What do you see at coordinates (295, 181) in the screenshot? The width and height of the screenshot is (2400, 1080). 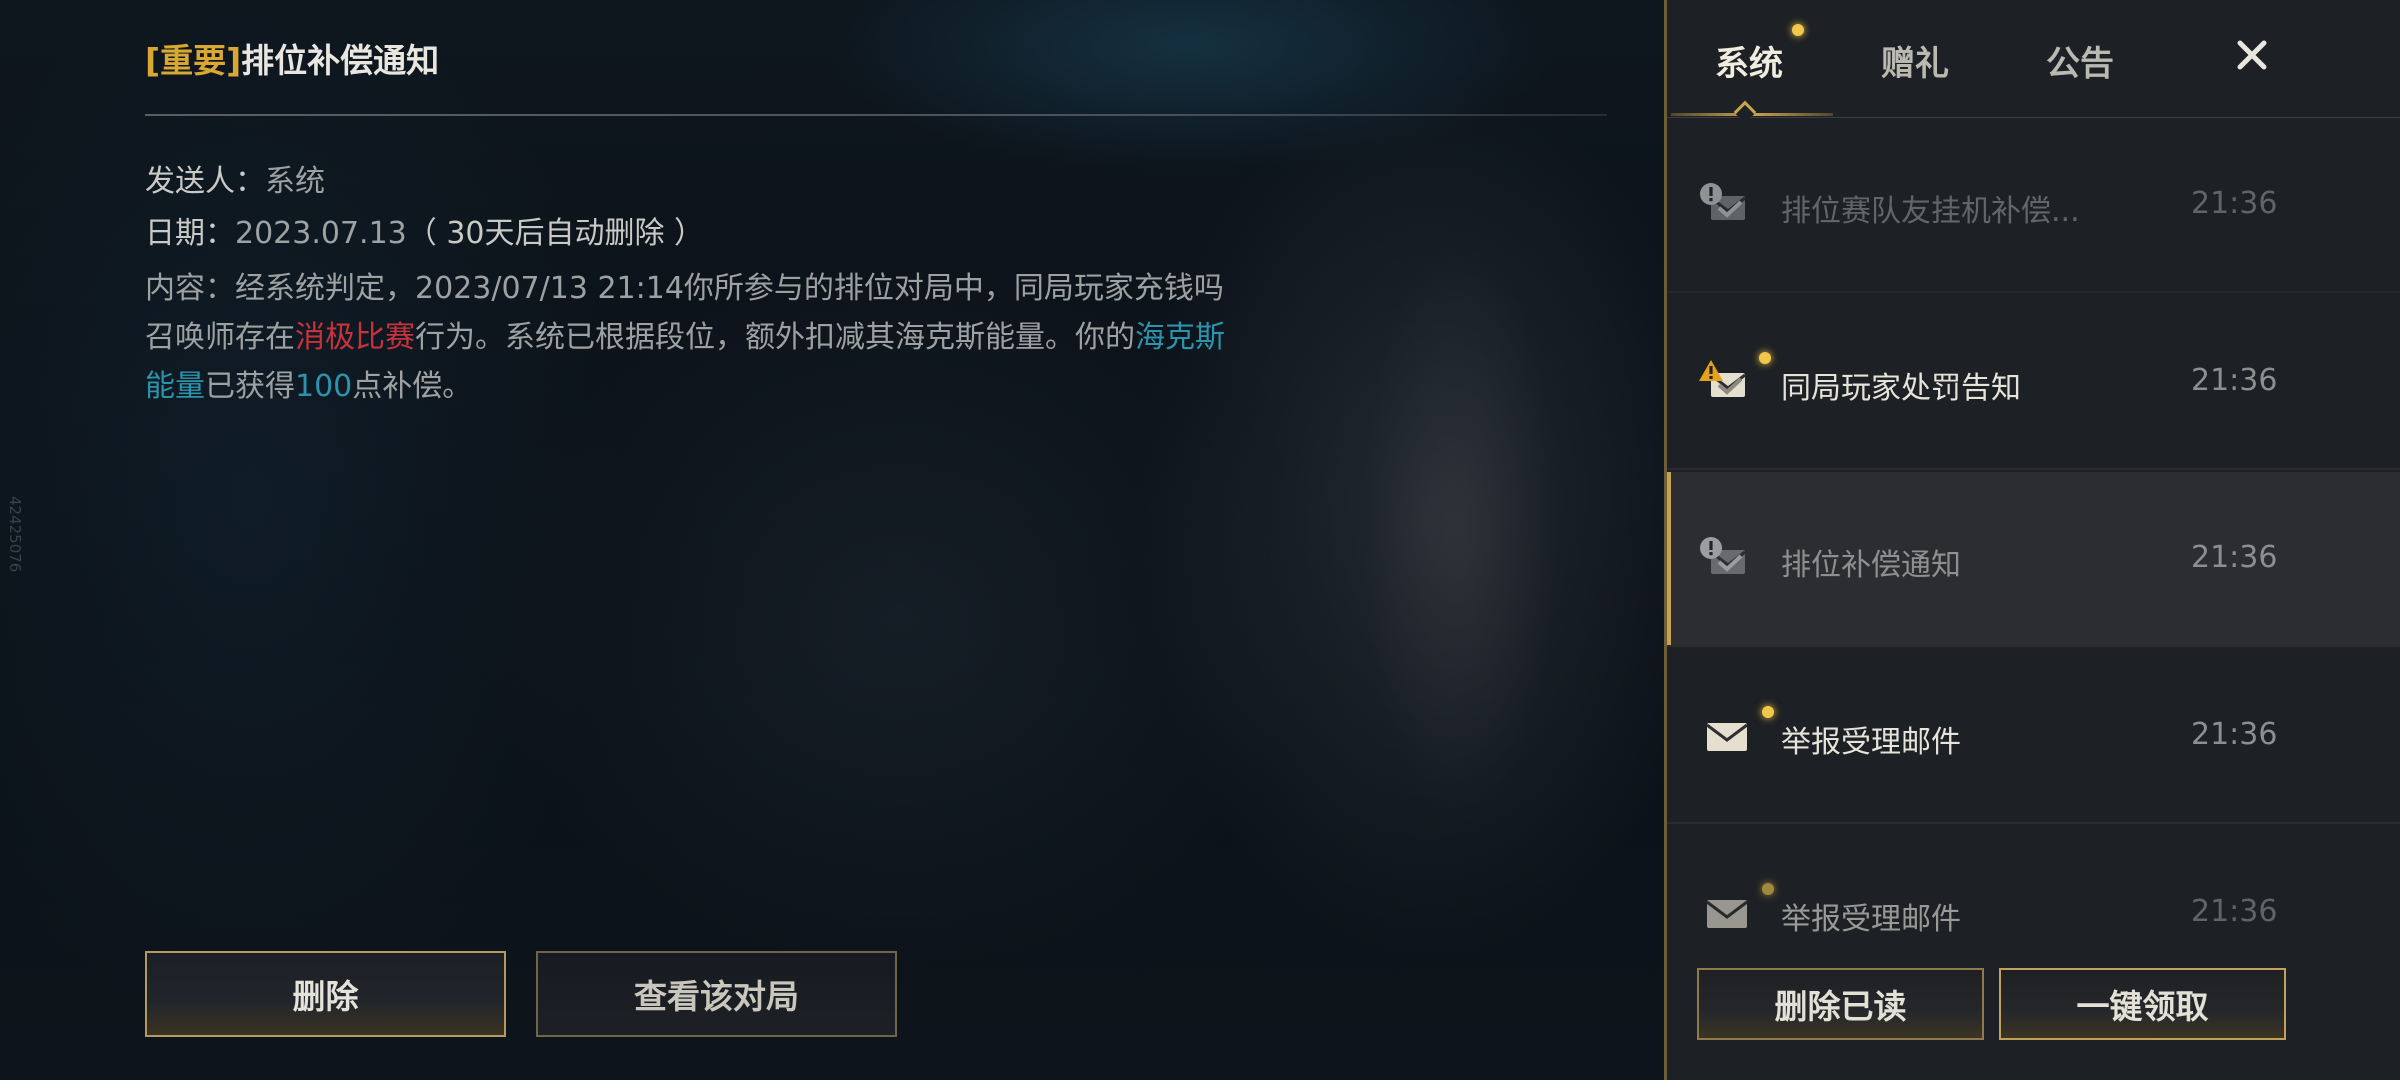 I see `sender-value: 系统` at bounding box center [295, 181].